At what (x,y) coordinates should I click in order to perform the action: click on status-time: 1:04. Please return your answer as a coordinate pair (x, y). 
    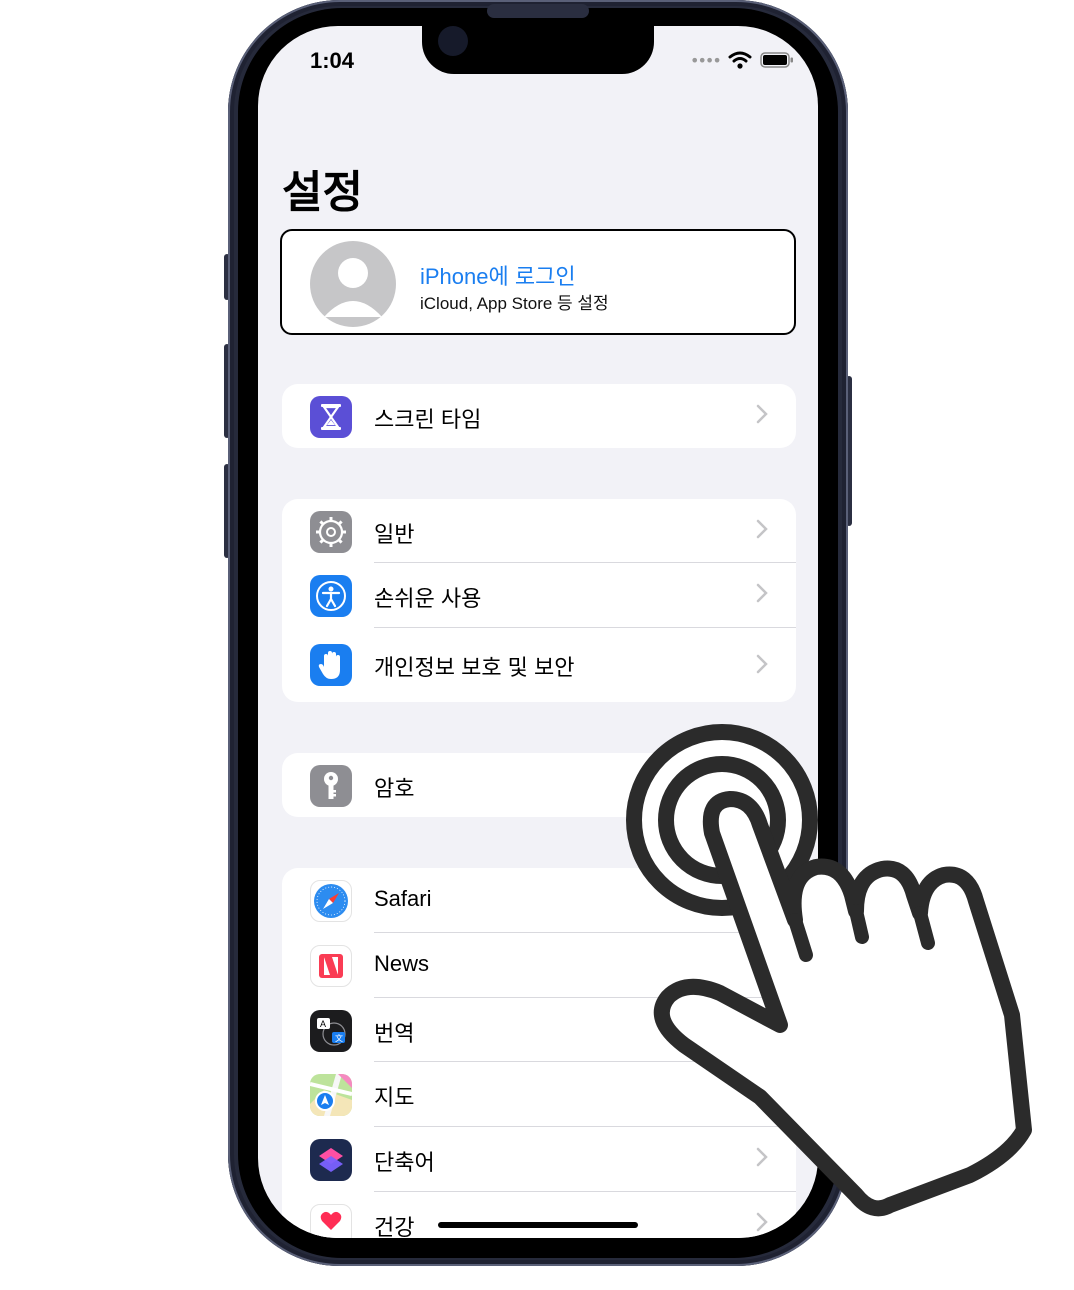
    Looking at the image, I should click on (332, 60).